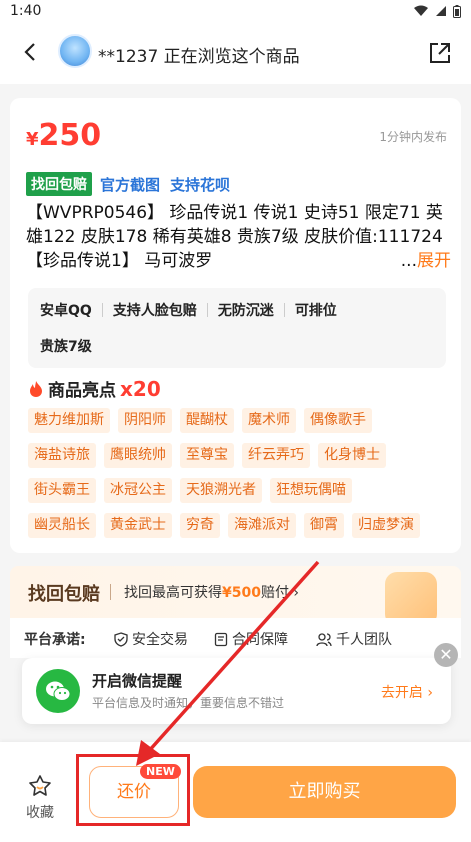  Describe the element at coordinates (58, 691) in the screenshot. I see `wechat-icon` at that location.